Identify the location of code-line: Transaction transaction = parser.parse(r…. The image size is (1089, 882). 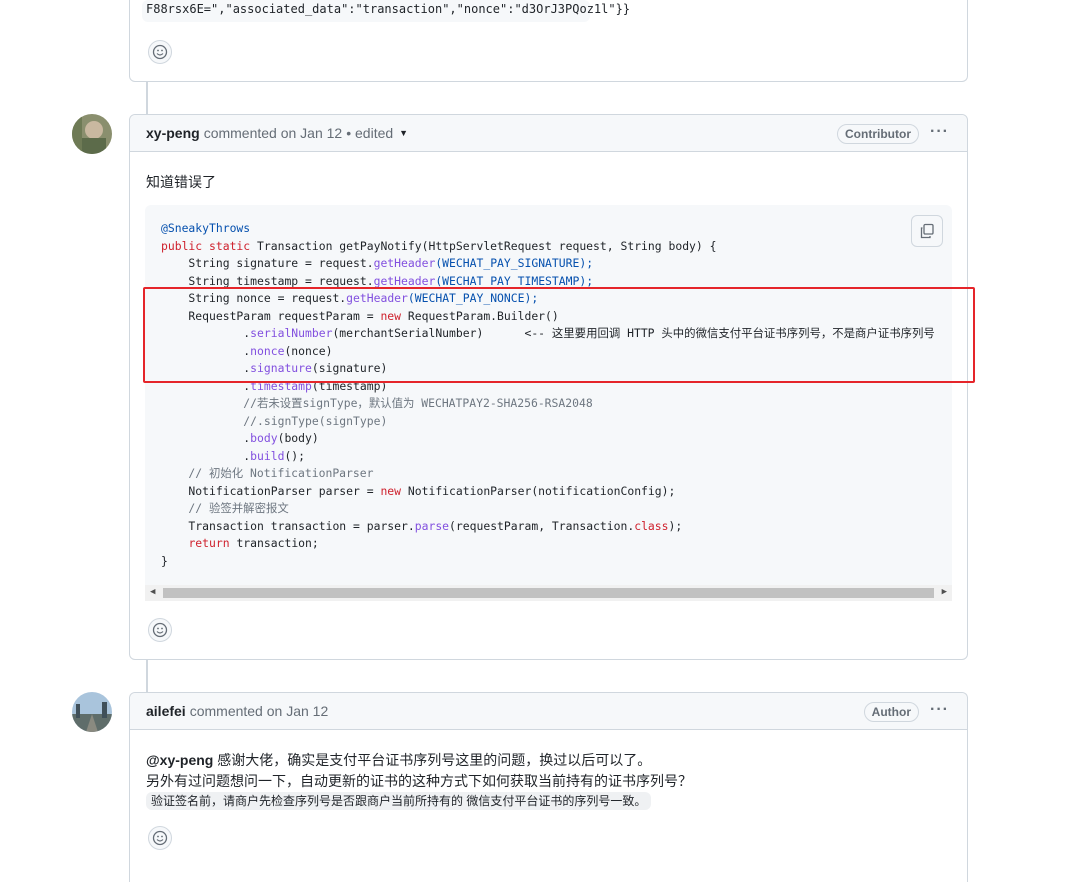
(422, 525).